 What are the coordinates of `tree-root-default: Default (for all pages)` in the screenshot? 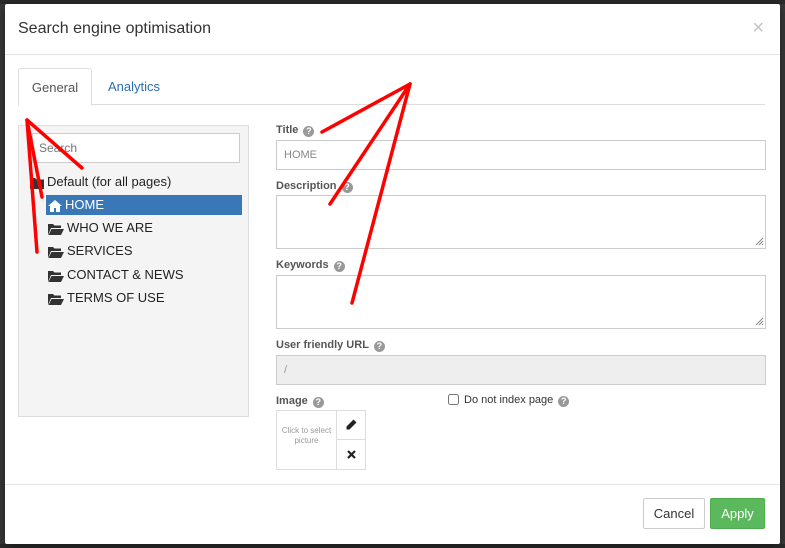 It's located at (100, 182).